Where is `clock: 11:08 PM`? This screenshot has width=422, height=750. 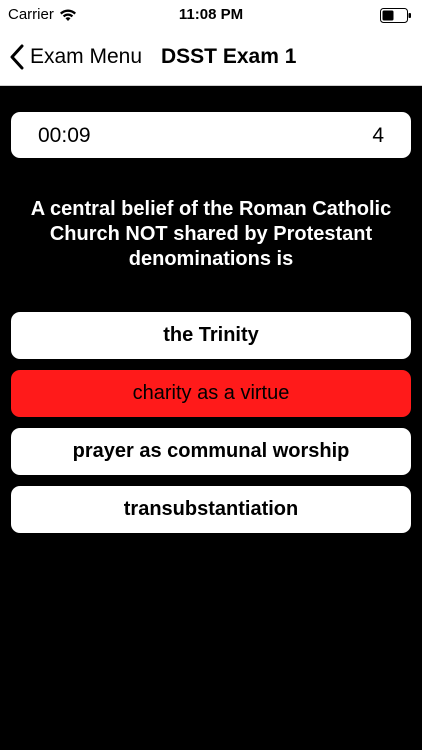 clock: 11:08 PM is located at coordinates (211, 14).